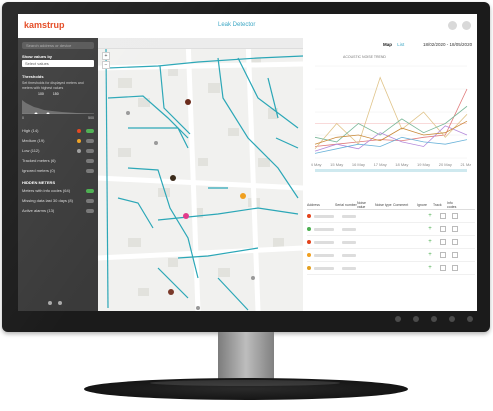 The height and width of the screenshot is (411, 493). I want to click on x-tick-label: 21 May, so click(465, 164).